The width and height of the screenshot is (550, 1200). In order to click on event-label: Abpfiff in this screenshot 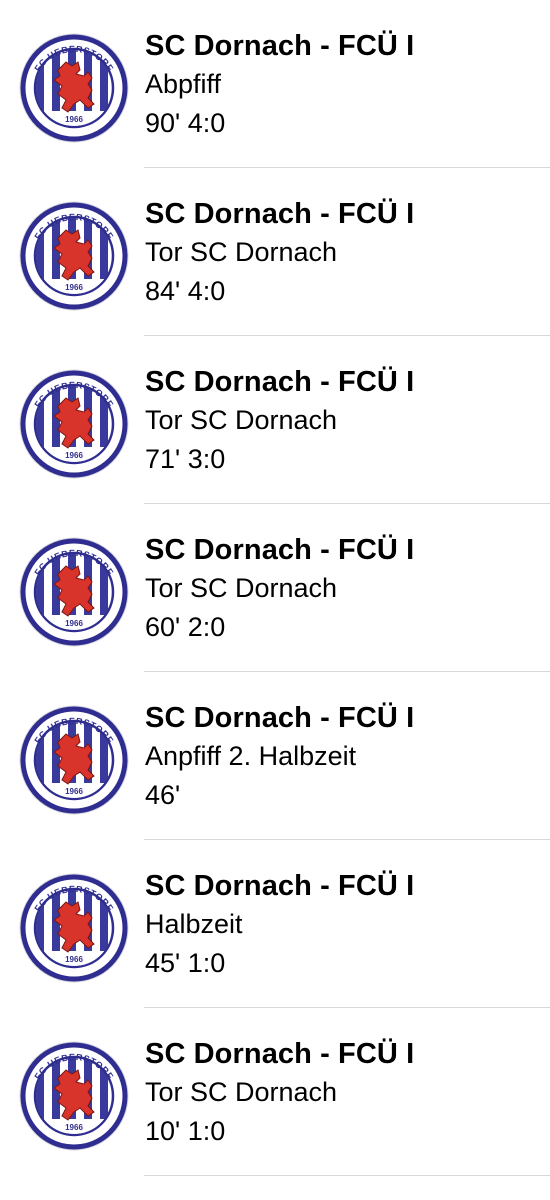, I will do `click(183, 84)`.